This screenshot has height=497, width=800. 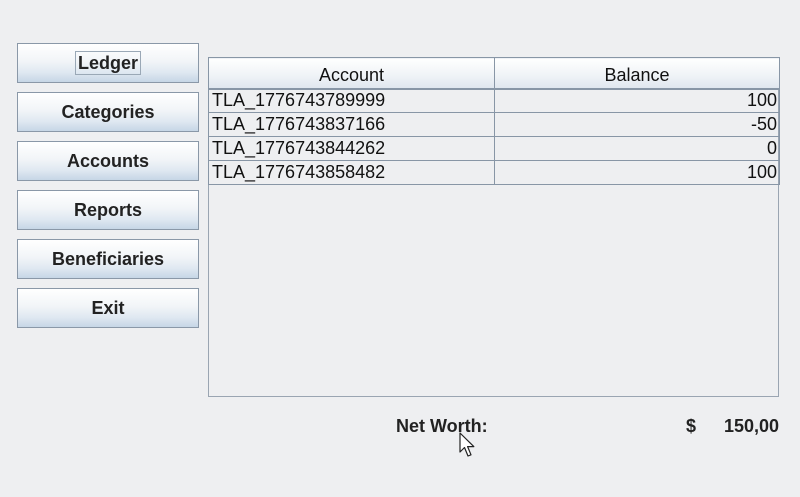 I want to click on reports-button: Reports, so click(x=108, y=210).